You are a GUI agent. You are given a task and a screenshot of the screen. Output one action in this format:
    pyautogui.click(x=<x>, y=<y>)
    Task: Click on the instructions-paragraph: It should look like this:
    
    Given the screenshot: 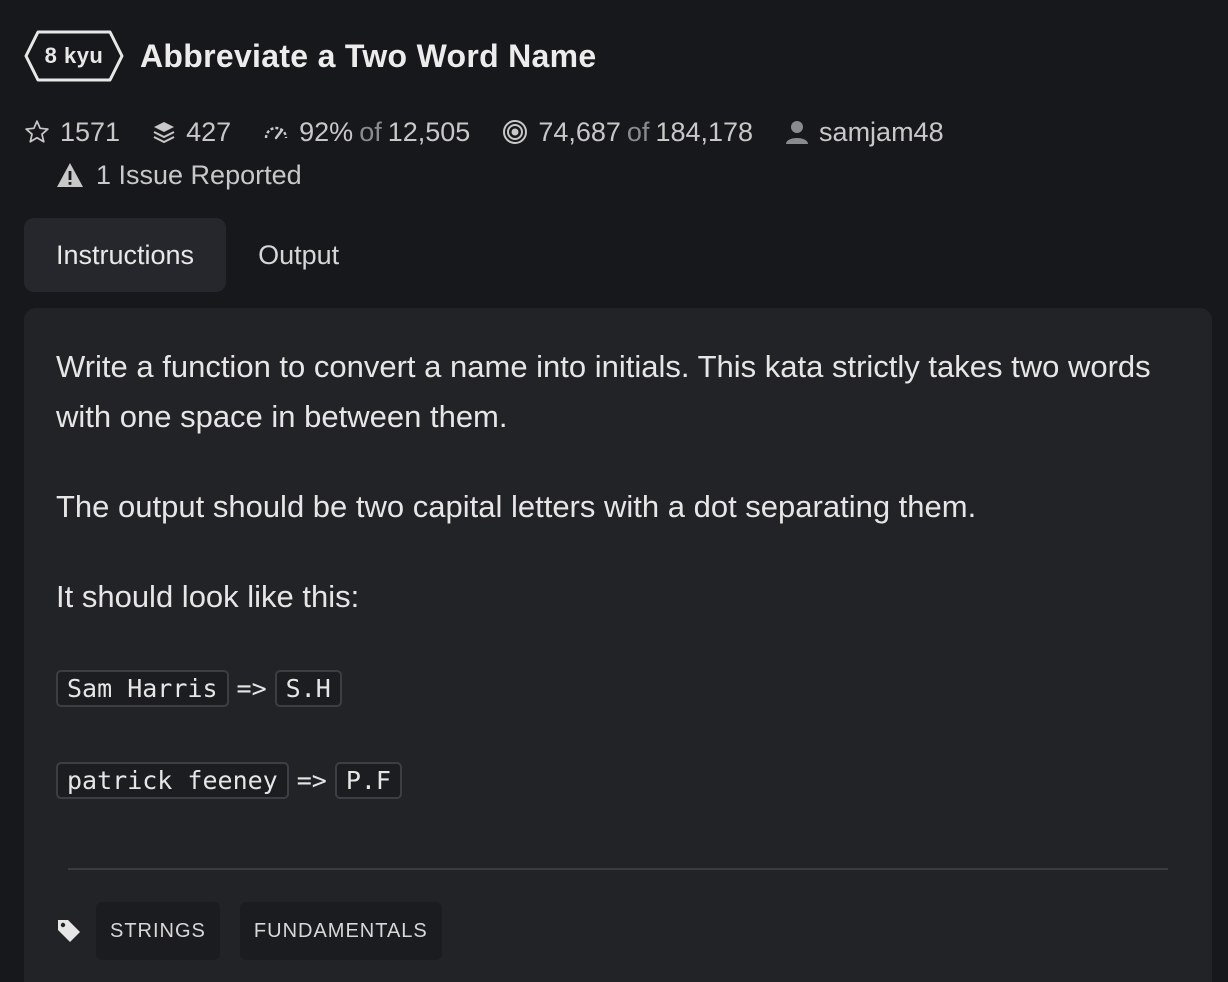 What is the action you would take?
    pyautogui.click(x=208, y=596)
    